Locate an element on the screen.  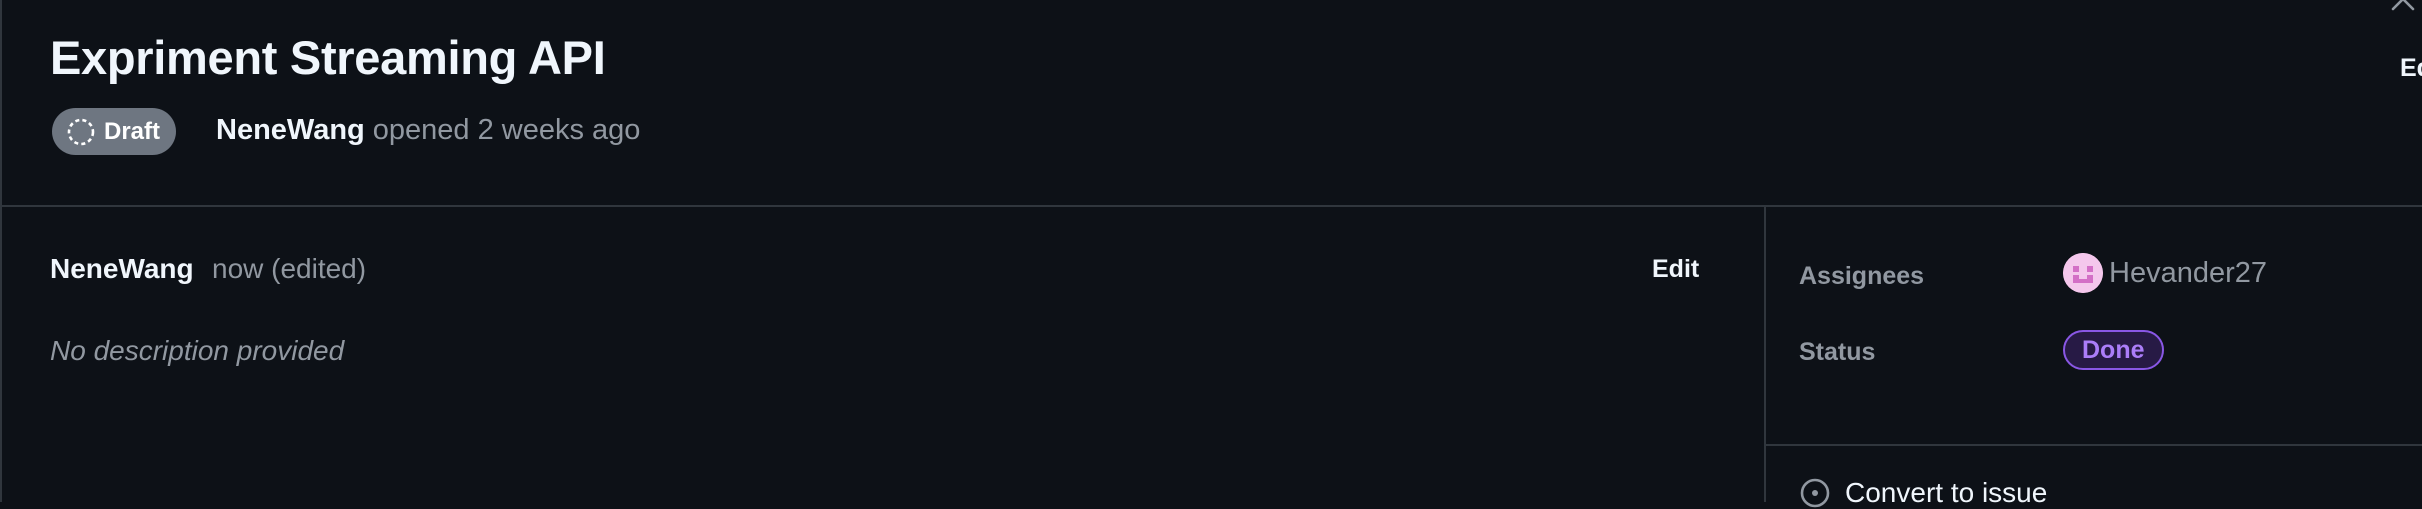
draft-status-badge: Draft is located at coordinates (114, 131).